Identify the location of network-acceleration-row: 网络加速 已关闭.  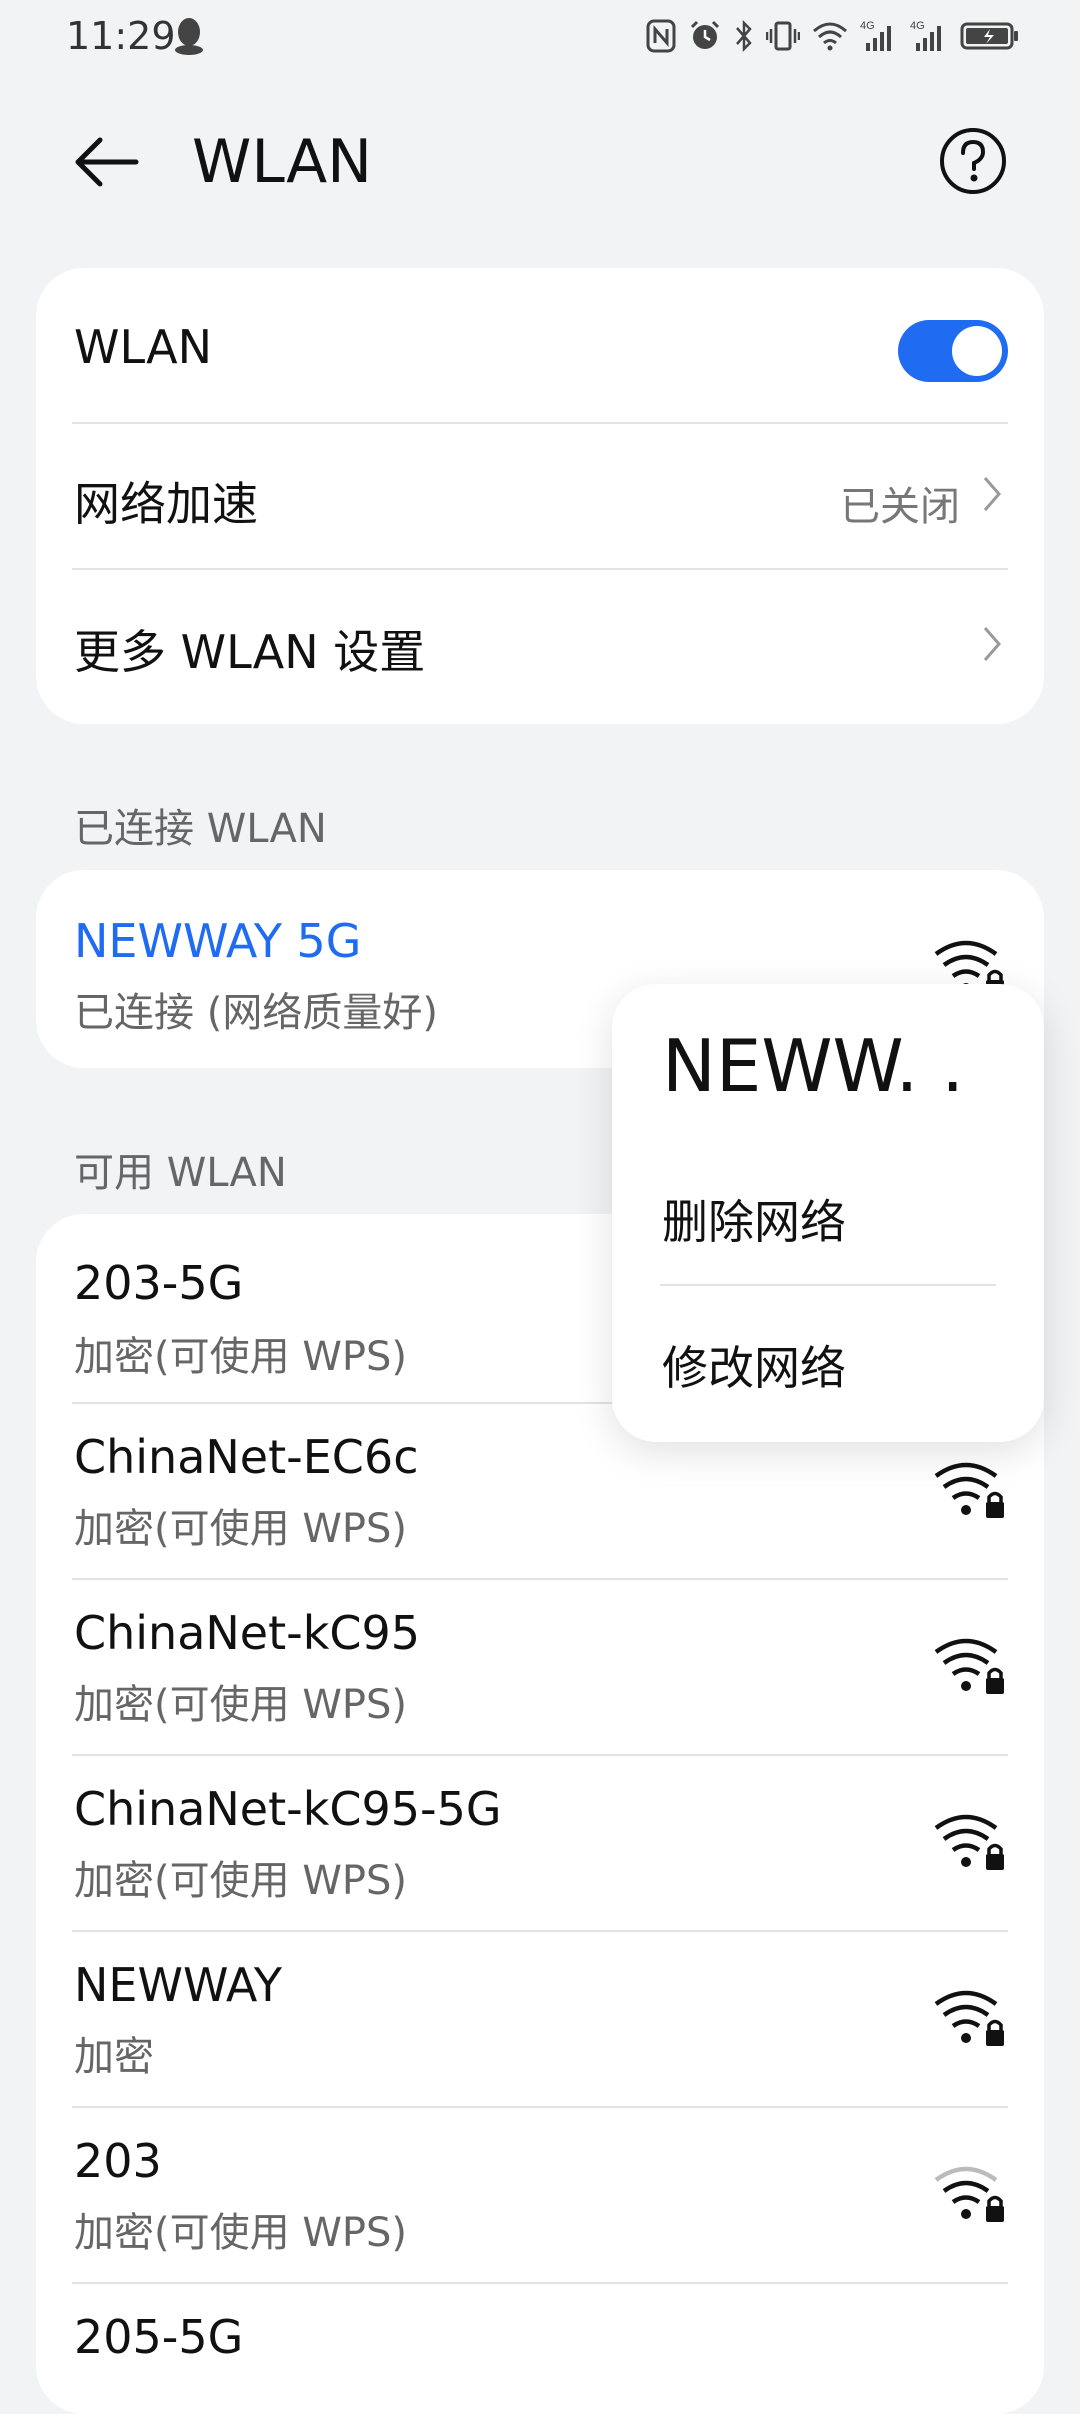
(540, 496).